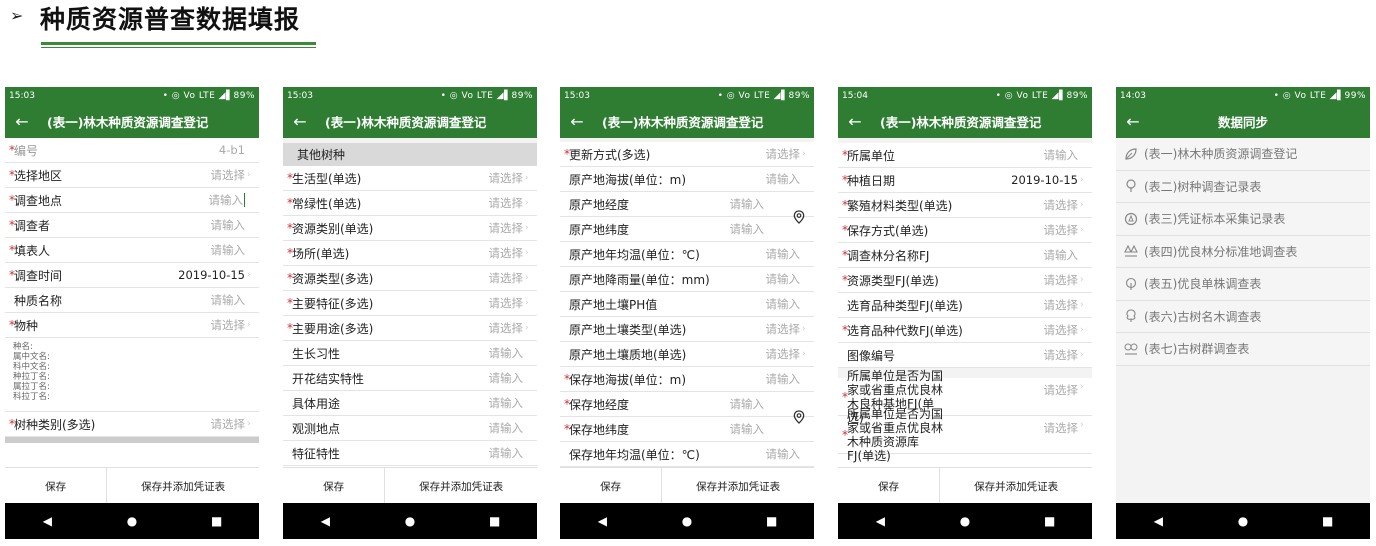 This screenshot has height=546, width=1376. I want to click on field-label: 主要特征(多选), so click(333, 303).